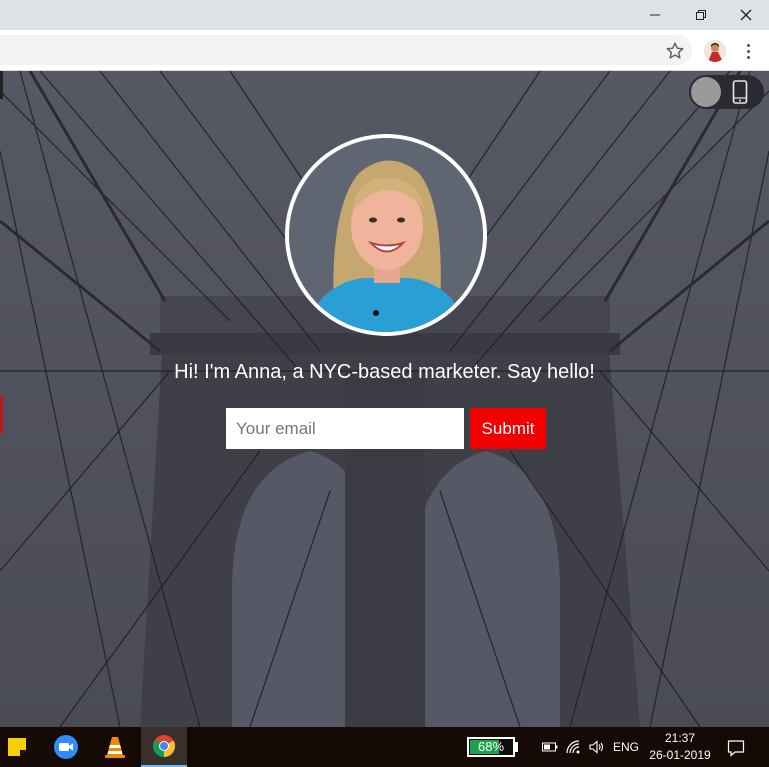 The height and width of the screenshot is (767, 769). What do you see at coordinates (1, 85) in the screenshot?
I see `page-edge-strip` at bounding box center [1, 85].